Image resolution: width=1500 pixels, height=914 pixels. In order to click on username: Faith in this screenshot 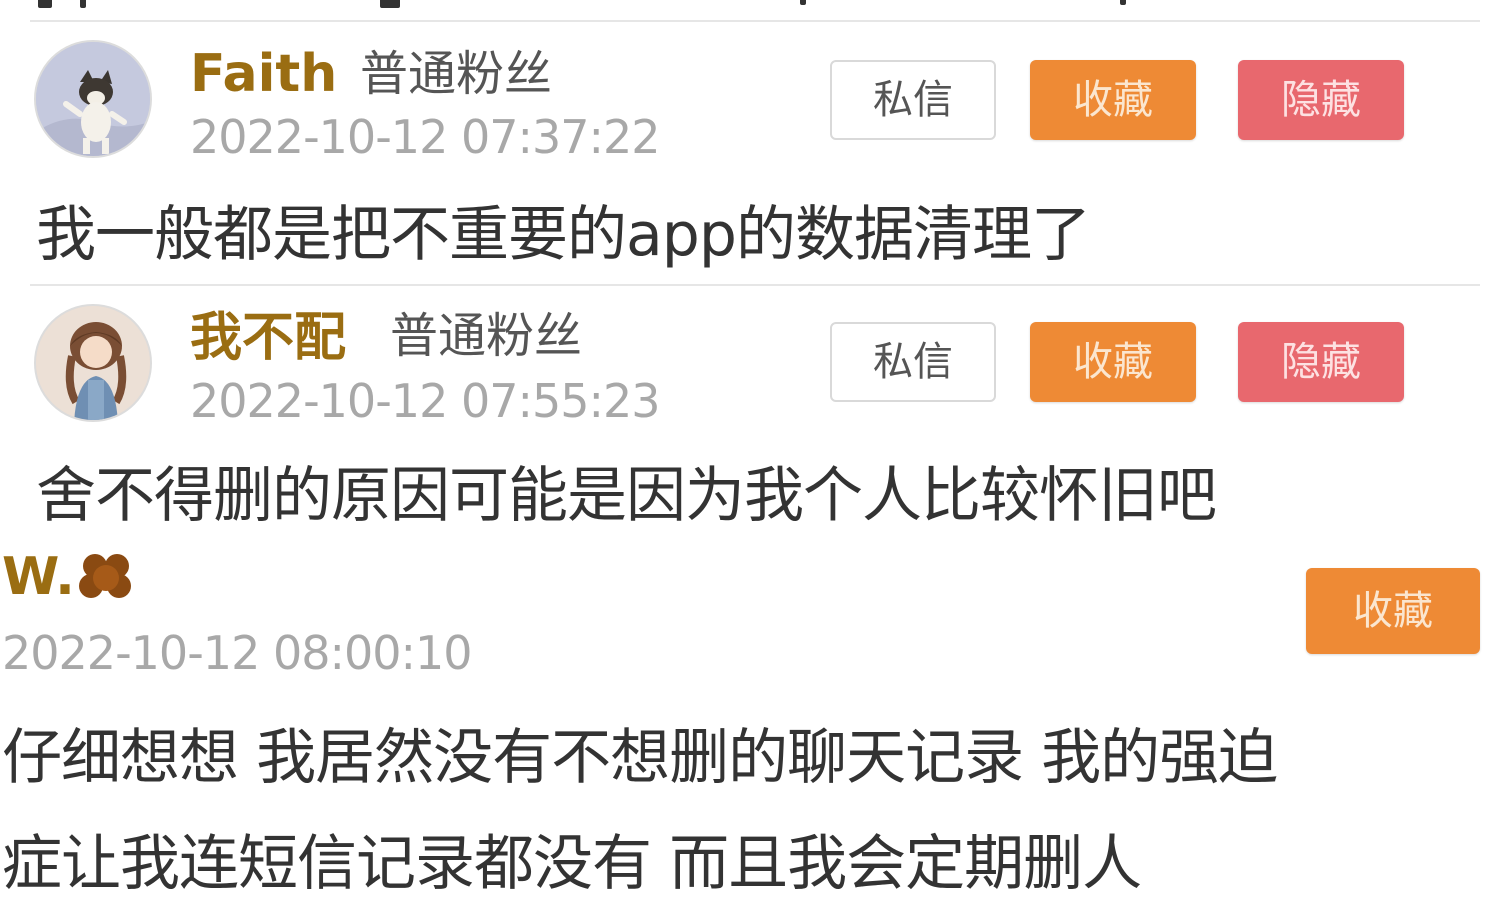, I will do `click(263, 74)`.